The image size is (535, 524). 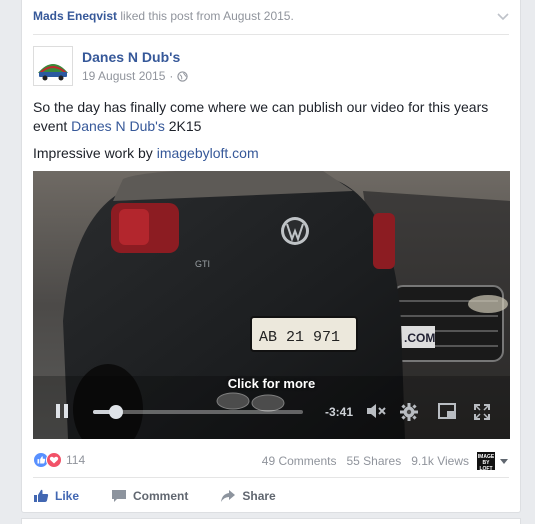 What do you see at coordinates (75, 16) in the screenshot?
I see `story-actor-link: Mads Eneqvist` at bounding box center [75, 16].